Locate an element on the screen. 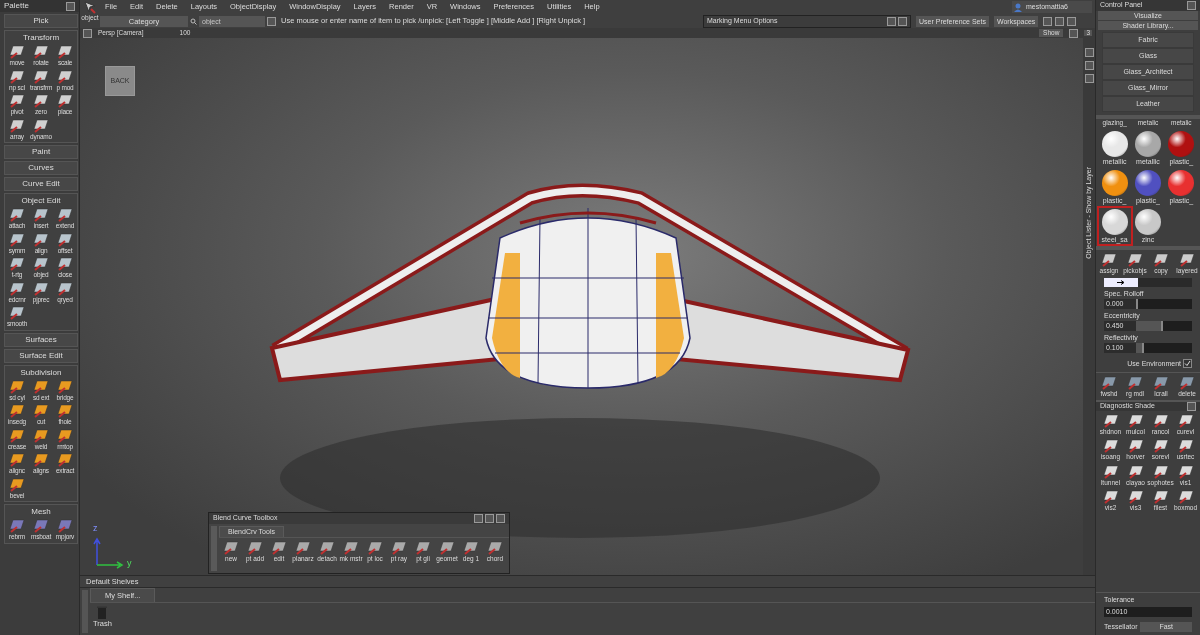 This screenshot has width=1200, height=635. color-swatch is located at coordinates (1121, 282).